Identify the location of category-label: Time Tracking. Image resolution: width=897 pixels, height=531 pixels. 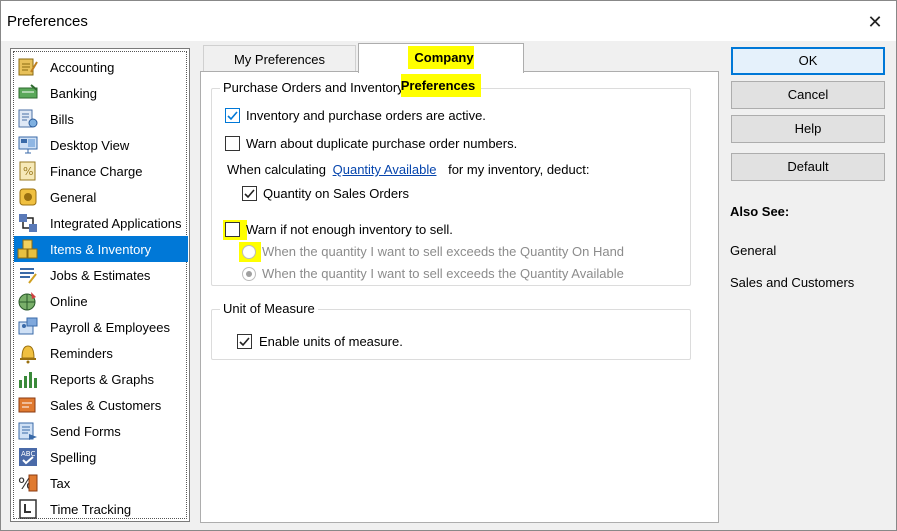
(91, 509).